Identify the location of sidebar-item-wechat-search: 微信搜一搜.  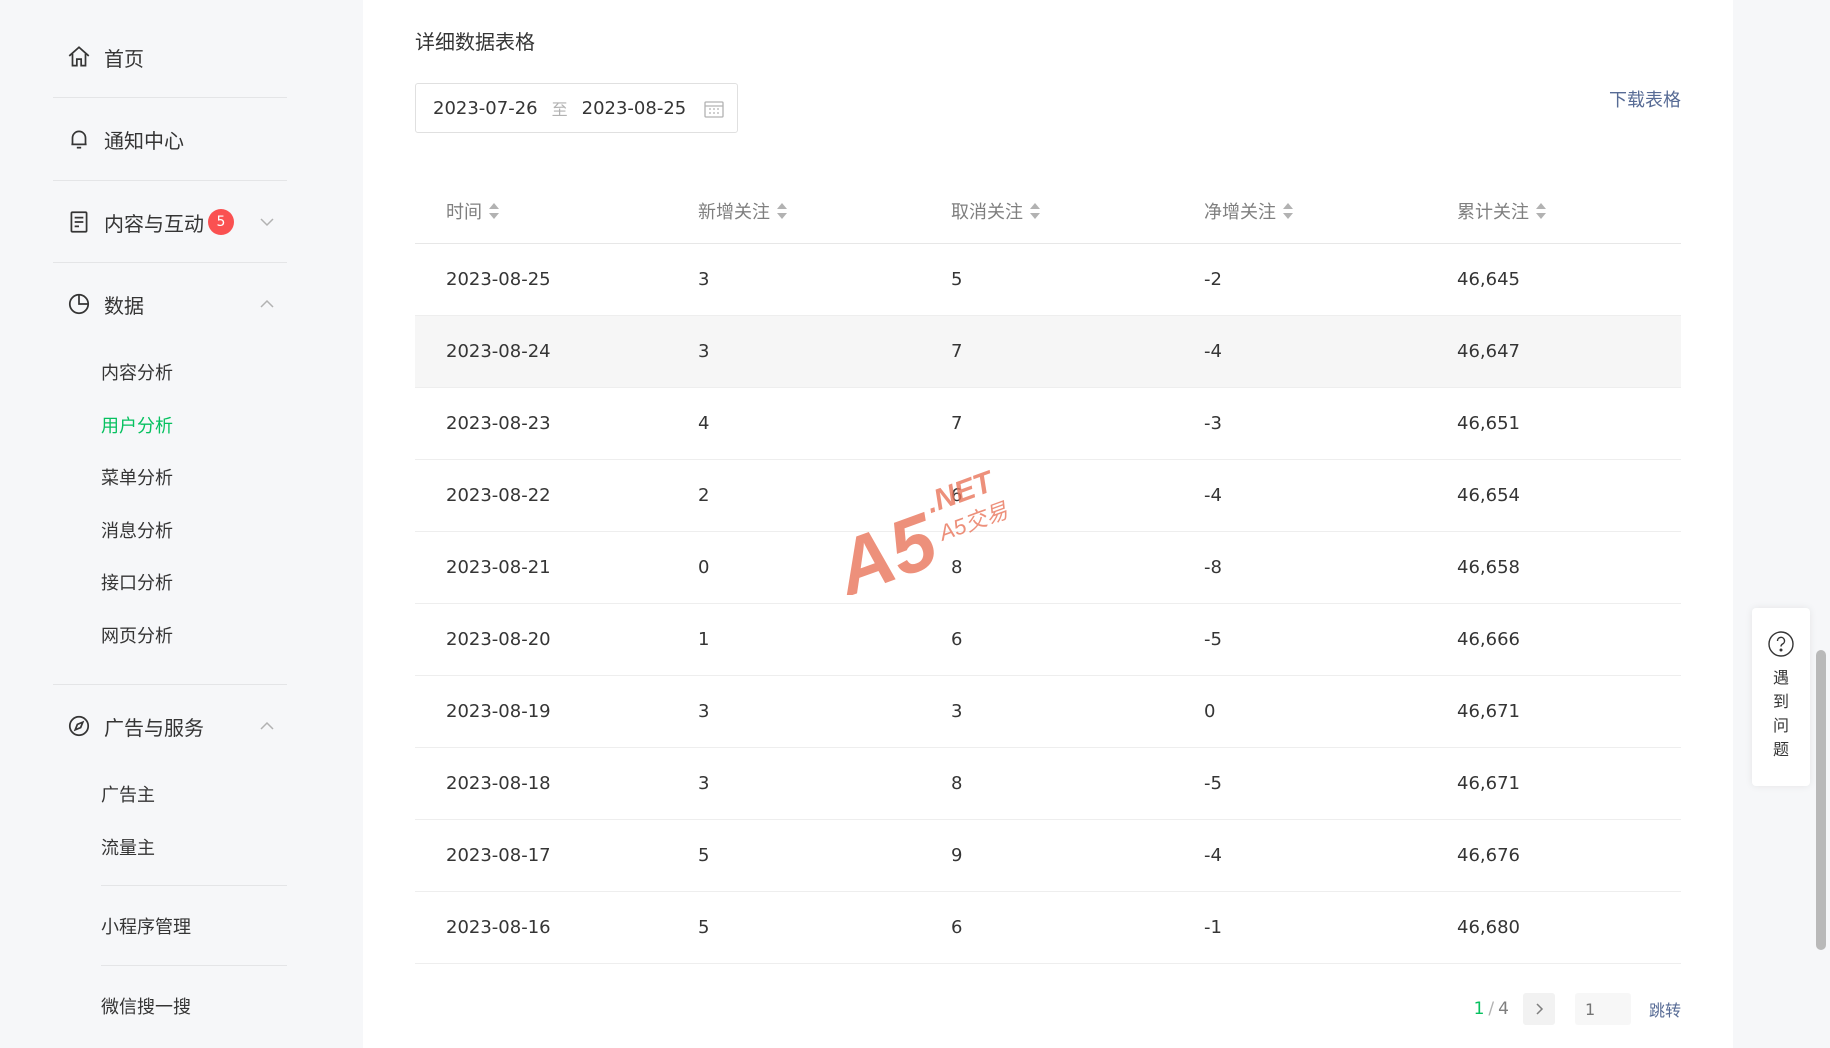
(146, 1006).